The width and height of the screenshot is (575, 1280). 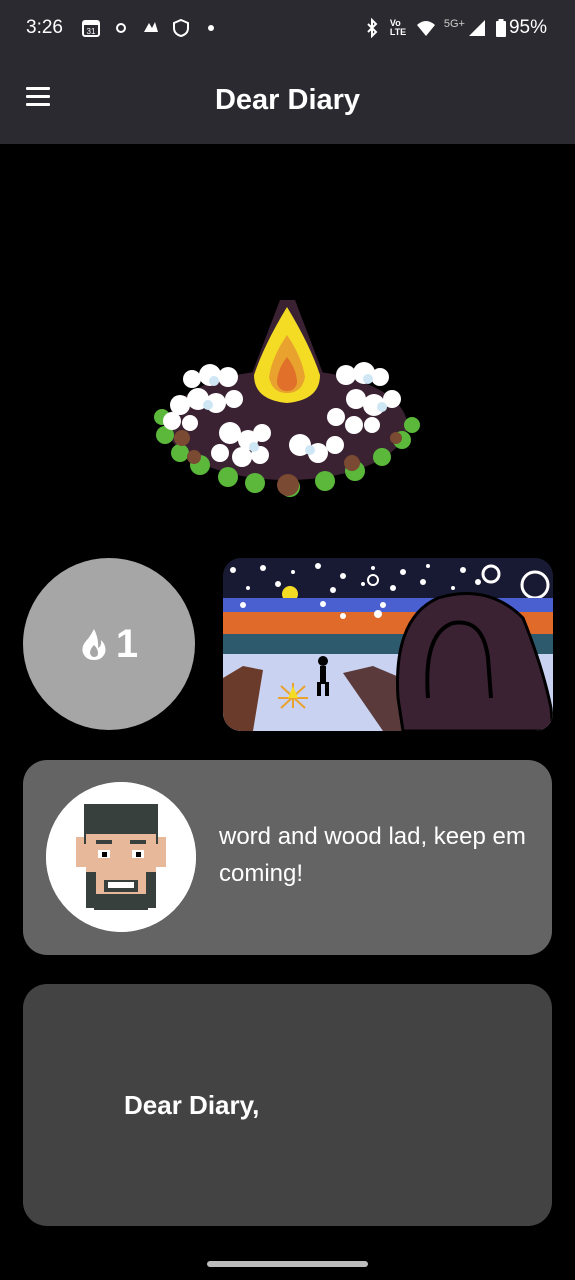 What do you see at coordinates (476, 28) in the screenshot?
I see `signal-icon` at bounding box center [476, 28].